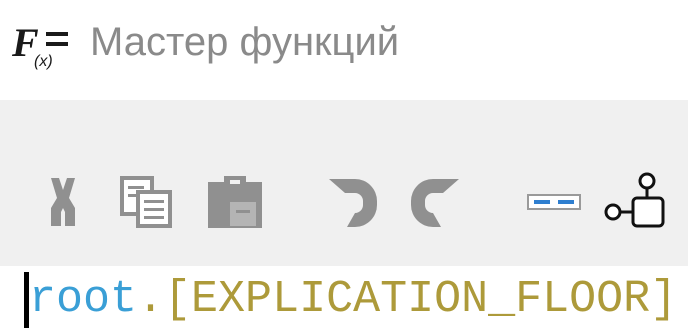 This screenshot has width=688, height=336. I want to click on undo-icon, so click(351, 203).